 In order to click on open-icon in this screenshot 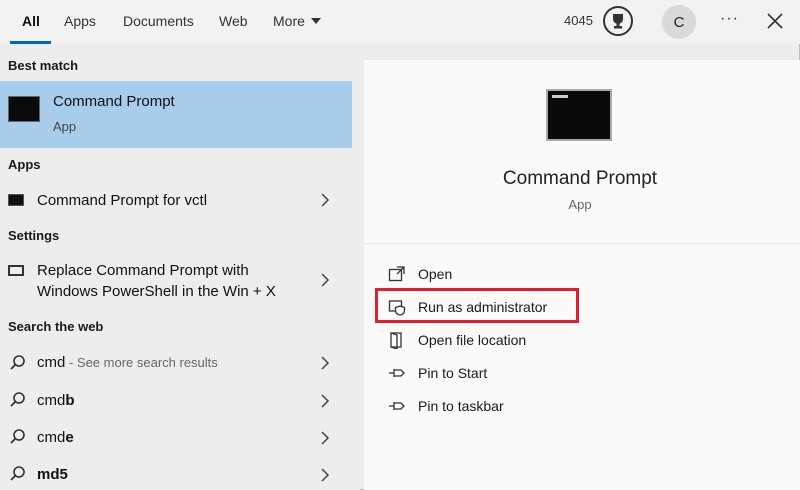, I will do `click(396, 274)`.